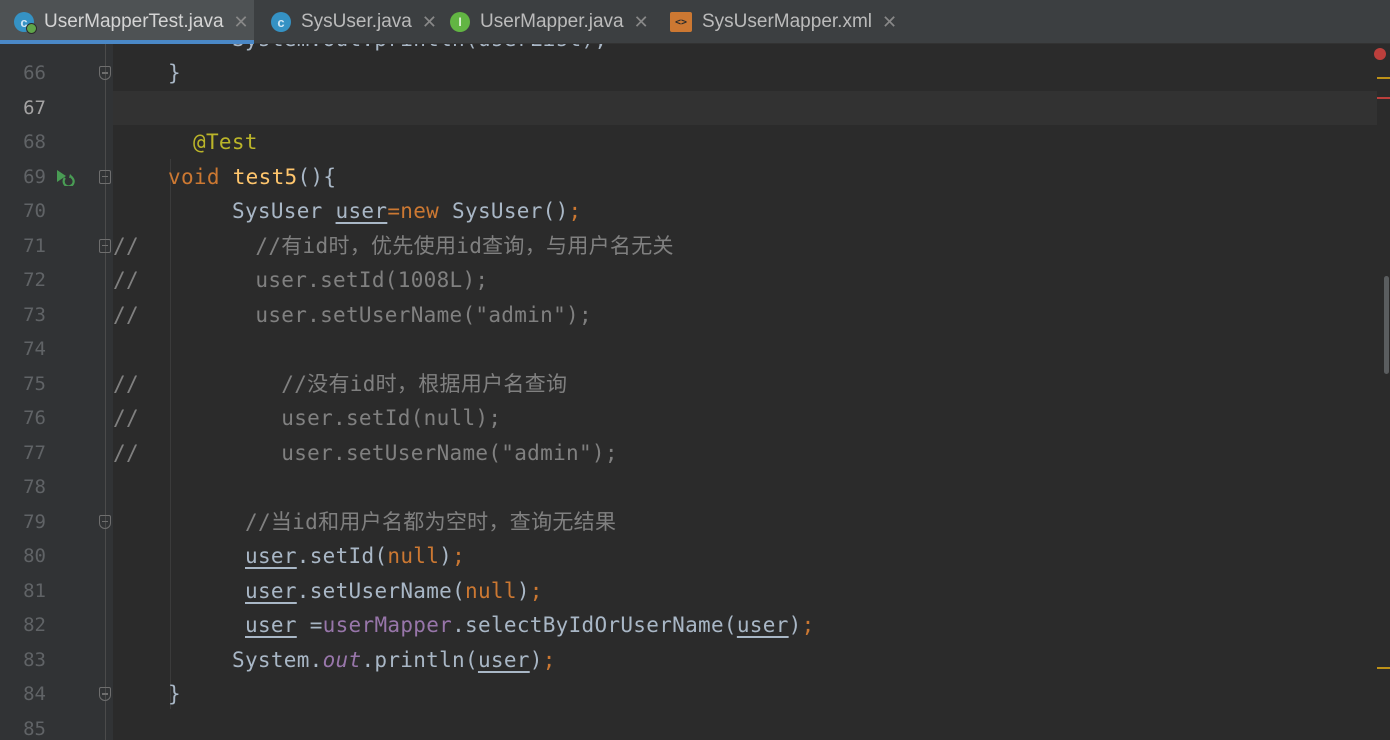  Describe the element at coordinates (301, 280) in the screenshot. I see `code-content: // user.setId(1008L);` at that location.